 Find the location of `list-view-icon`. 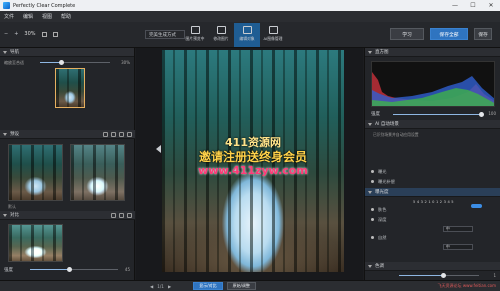

list-view-icon is located at coordinates (113, 134).